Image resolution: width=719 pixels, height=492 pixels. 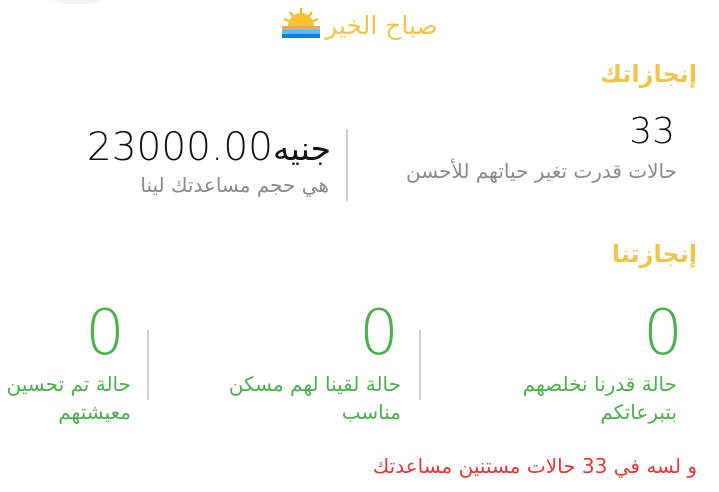 I want to click on top-bar-edge, so click(x=78, y=2).